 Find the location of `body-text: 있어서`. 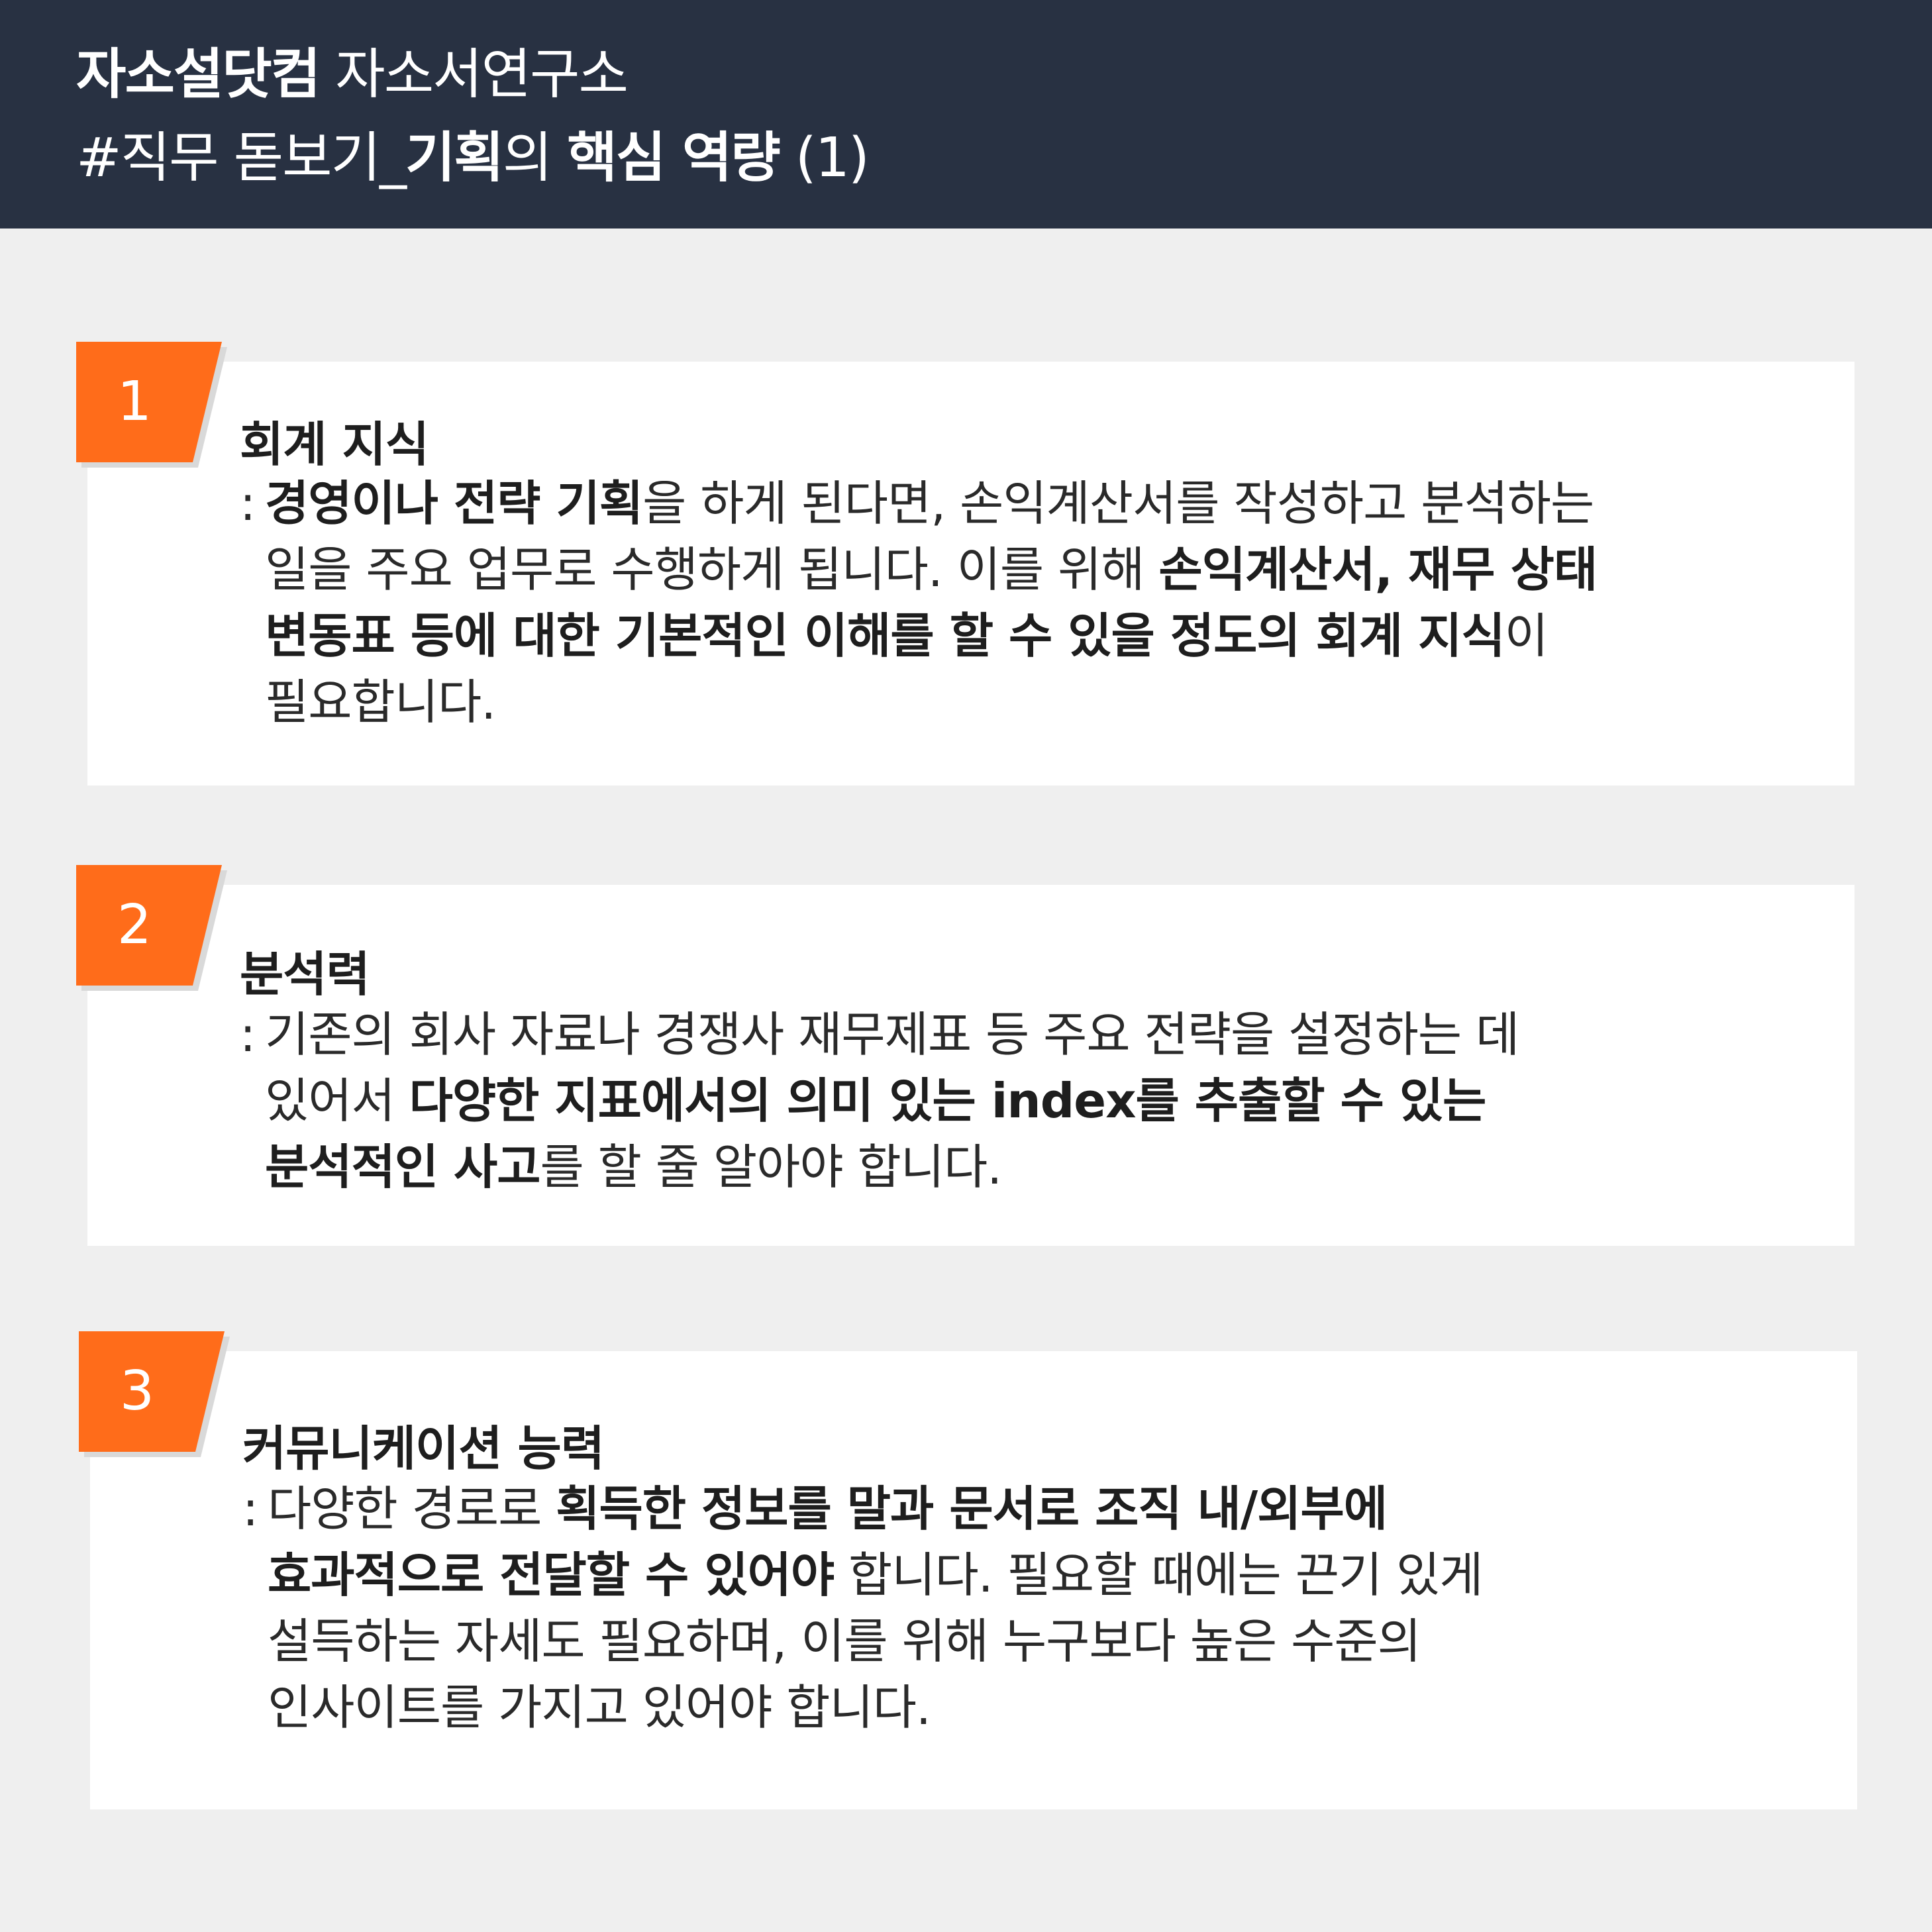

body-text: 있어서 is located at coordinates (337, 1101).